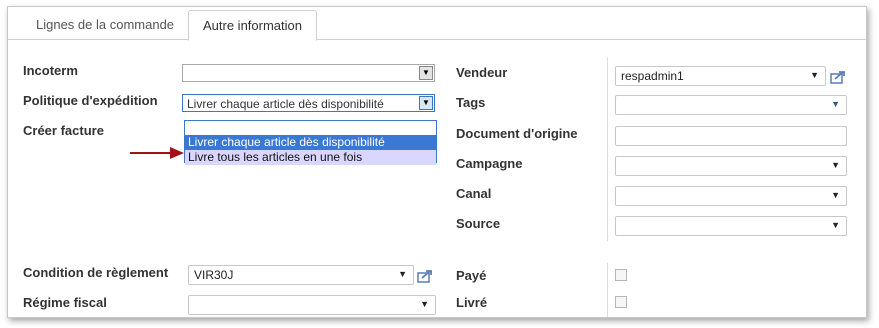 The height and width of the screenshot is (328, 879). Describe the element at coordinates (731, 105) in the screenshot. I see `tags-select: ▼` at that location.